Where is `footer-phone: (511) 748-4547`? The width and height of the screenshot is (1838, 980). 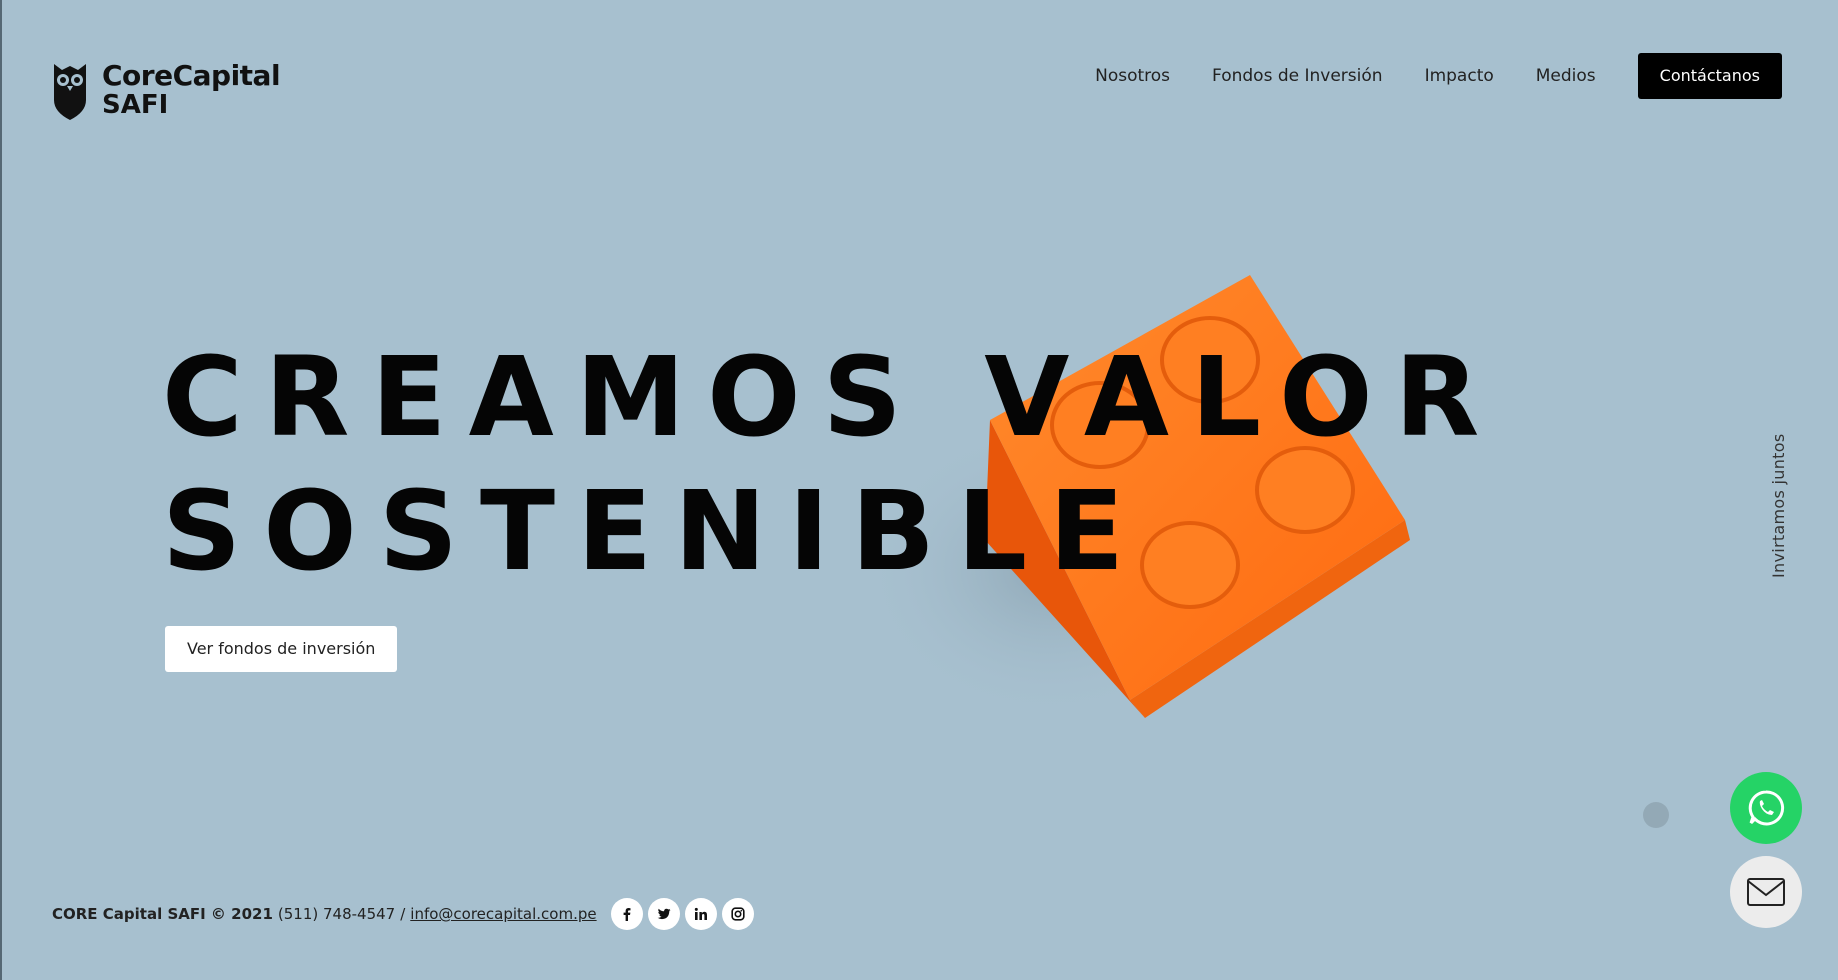
footer-phone: (511) 748-4547 is located at coordinates (336, 914).